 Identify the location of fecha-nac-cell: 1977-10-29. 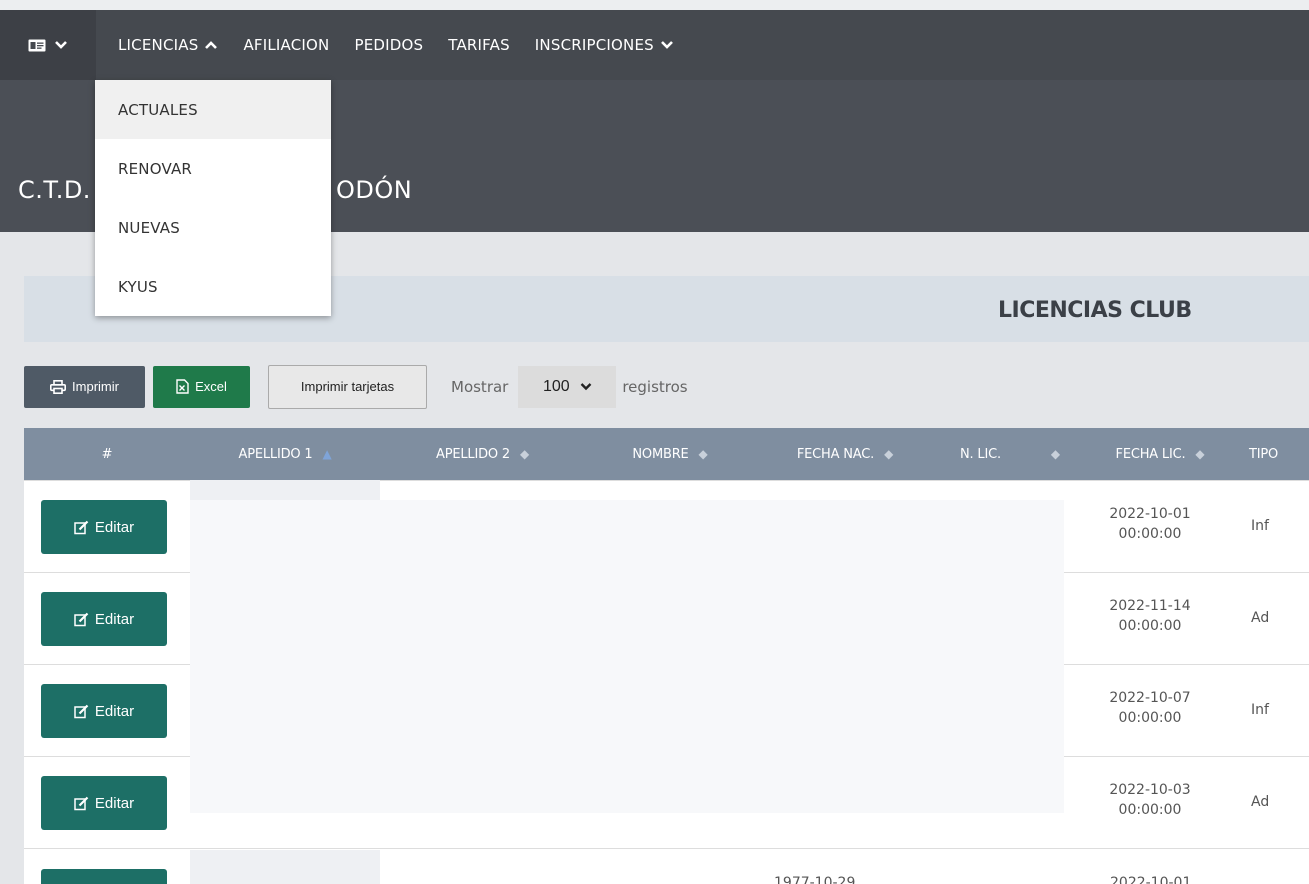
(815, 879).